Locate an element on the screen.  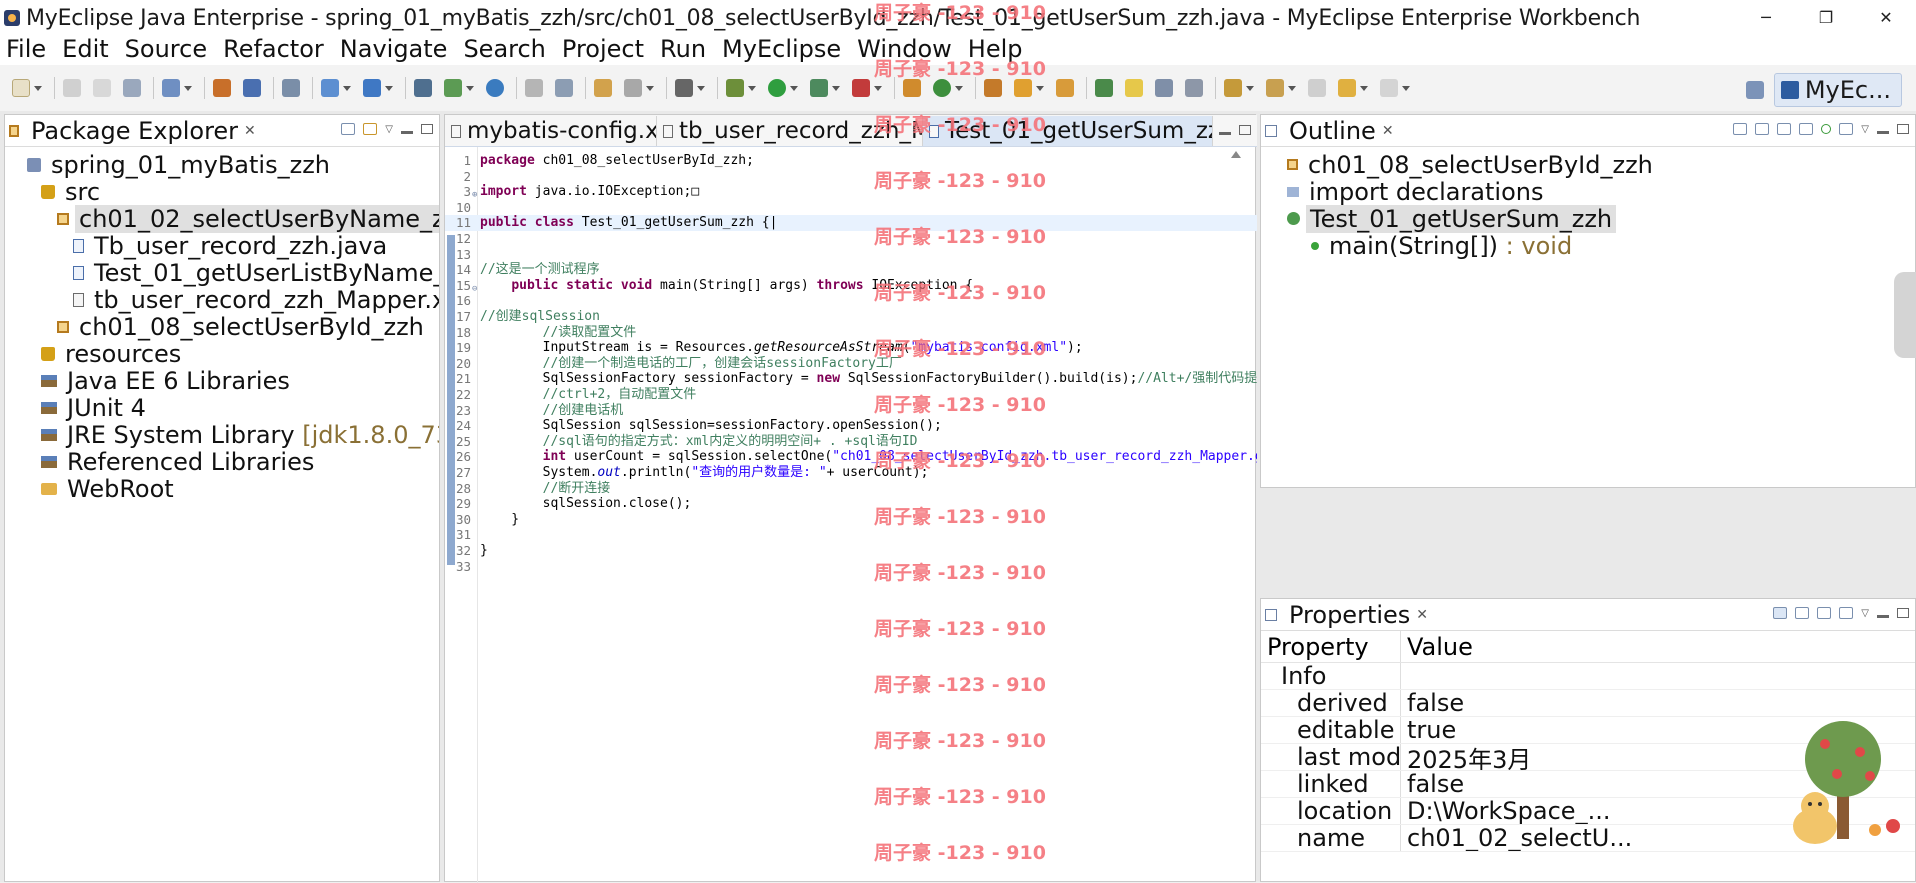
new-server-icon is located at coordinates (603, 88).